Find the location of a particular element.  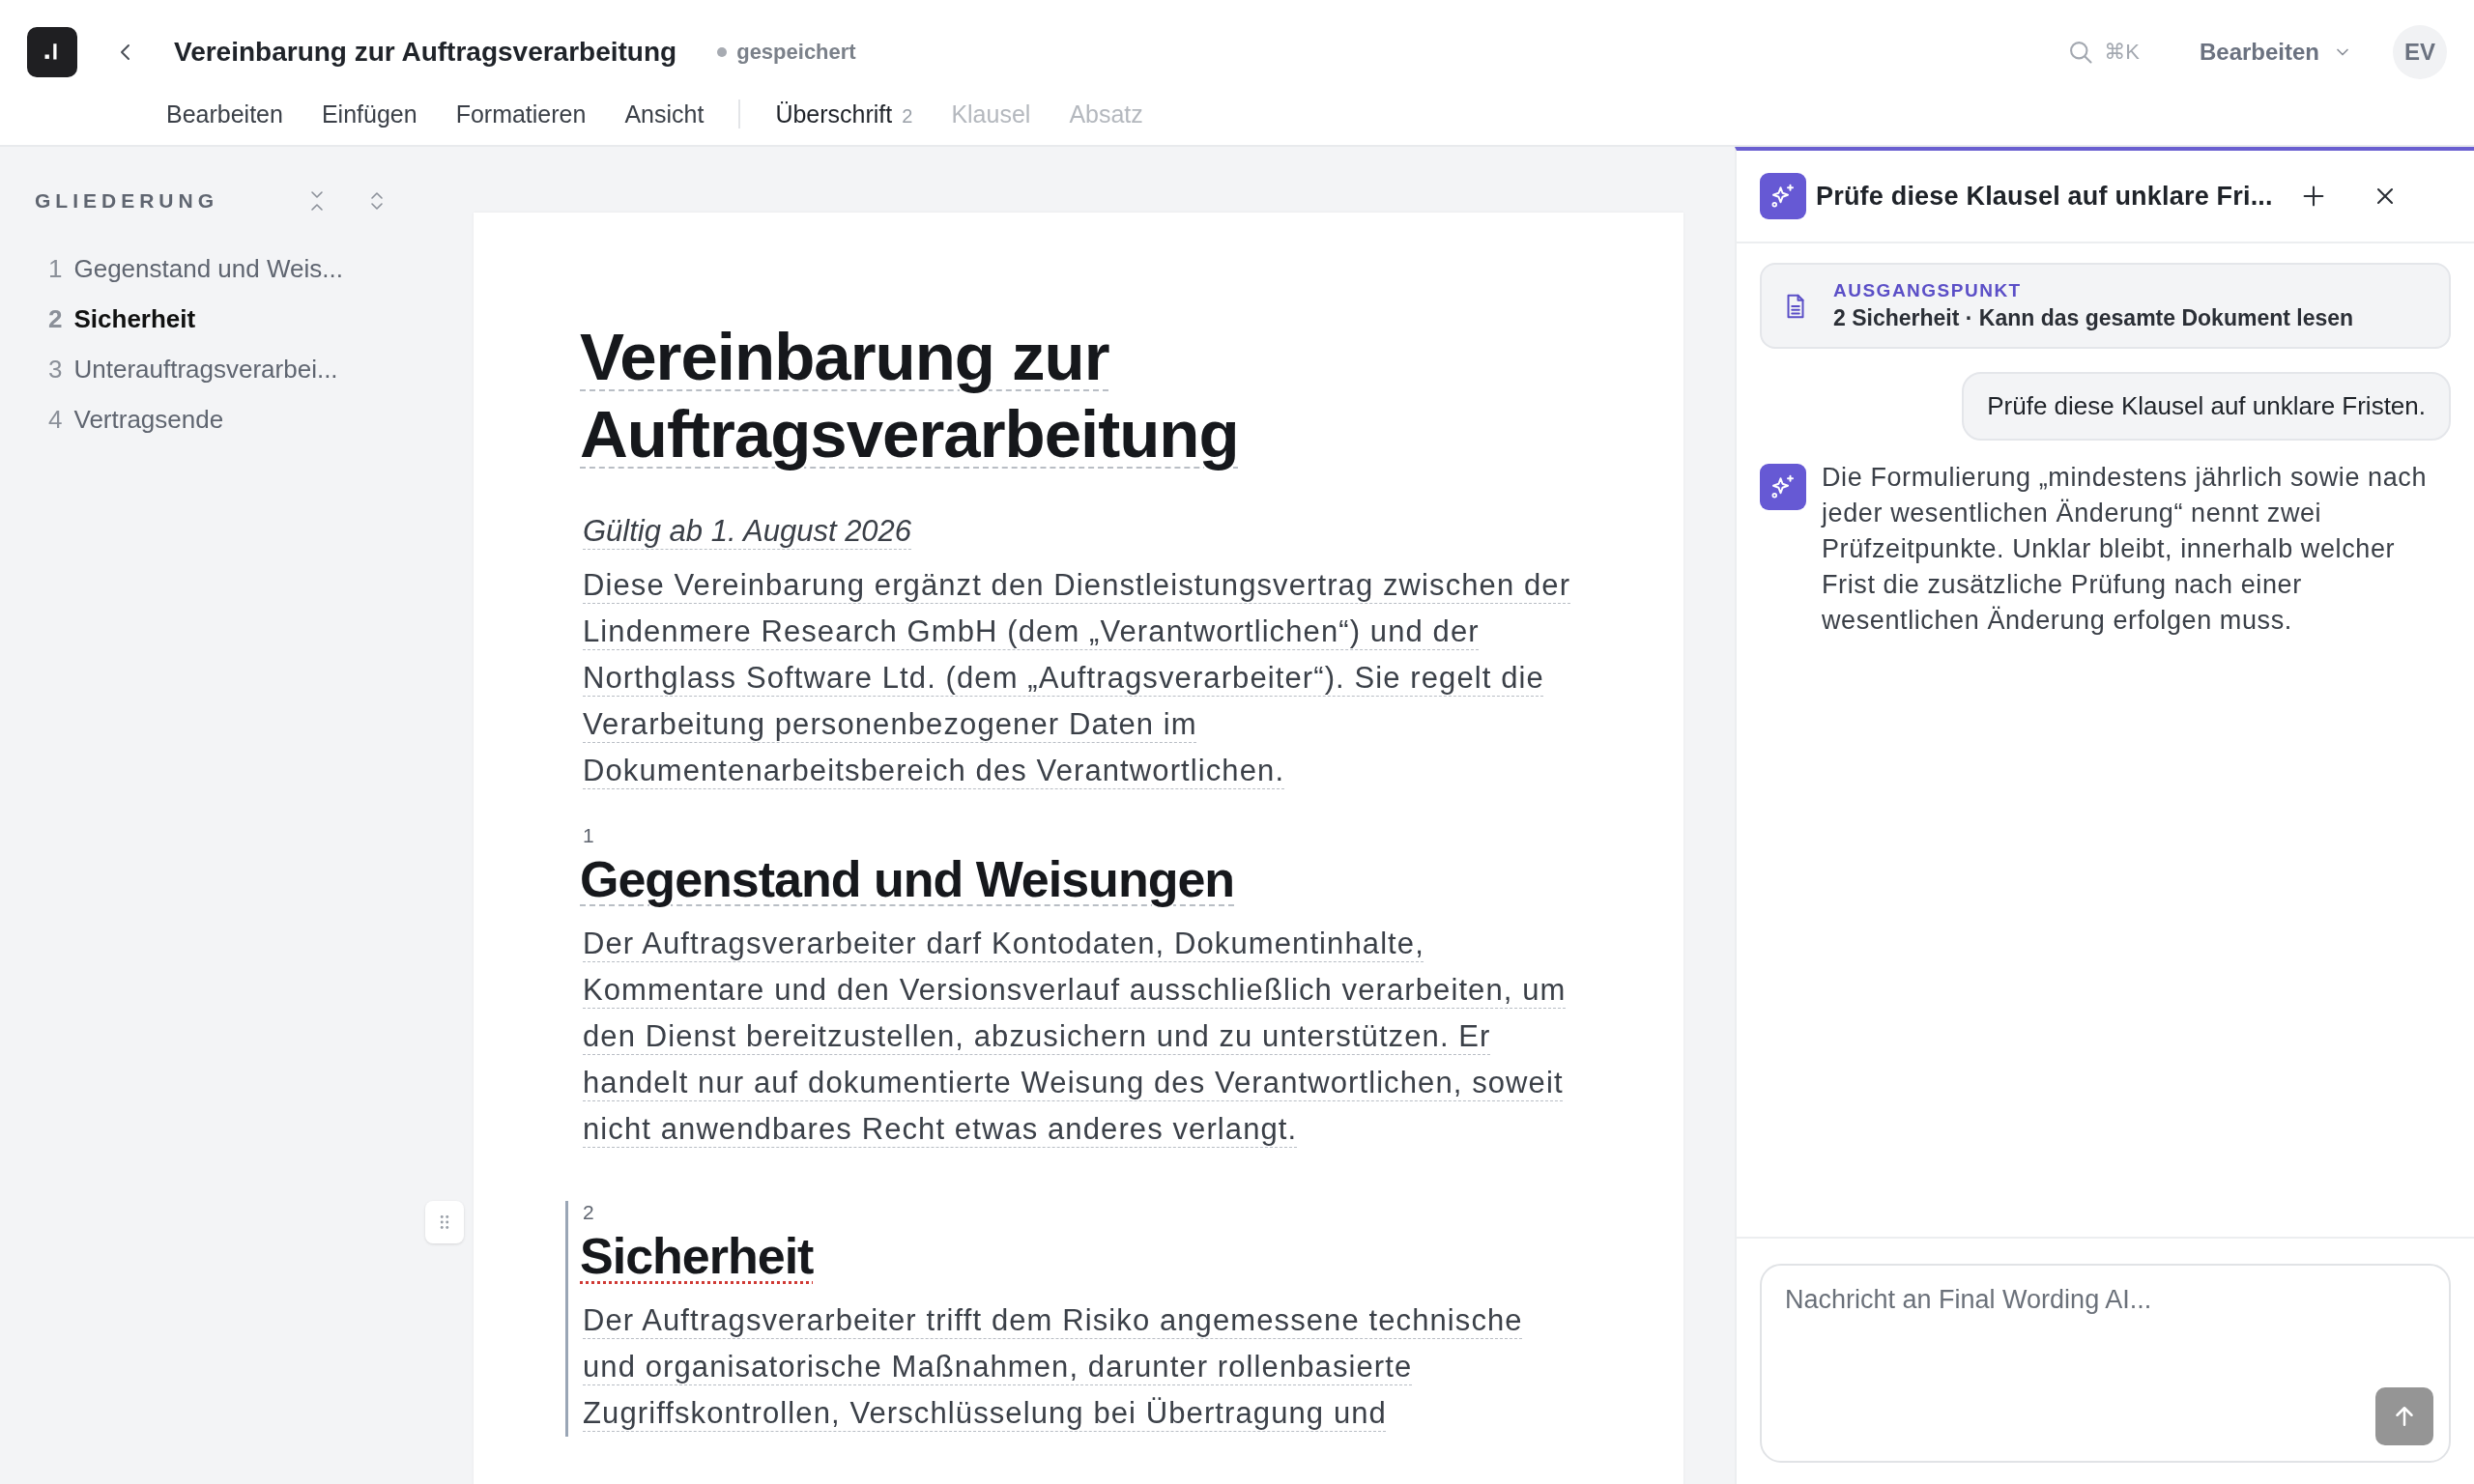

menu-item: Formatieren is located at coordinates (521, 114).